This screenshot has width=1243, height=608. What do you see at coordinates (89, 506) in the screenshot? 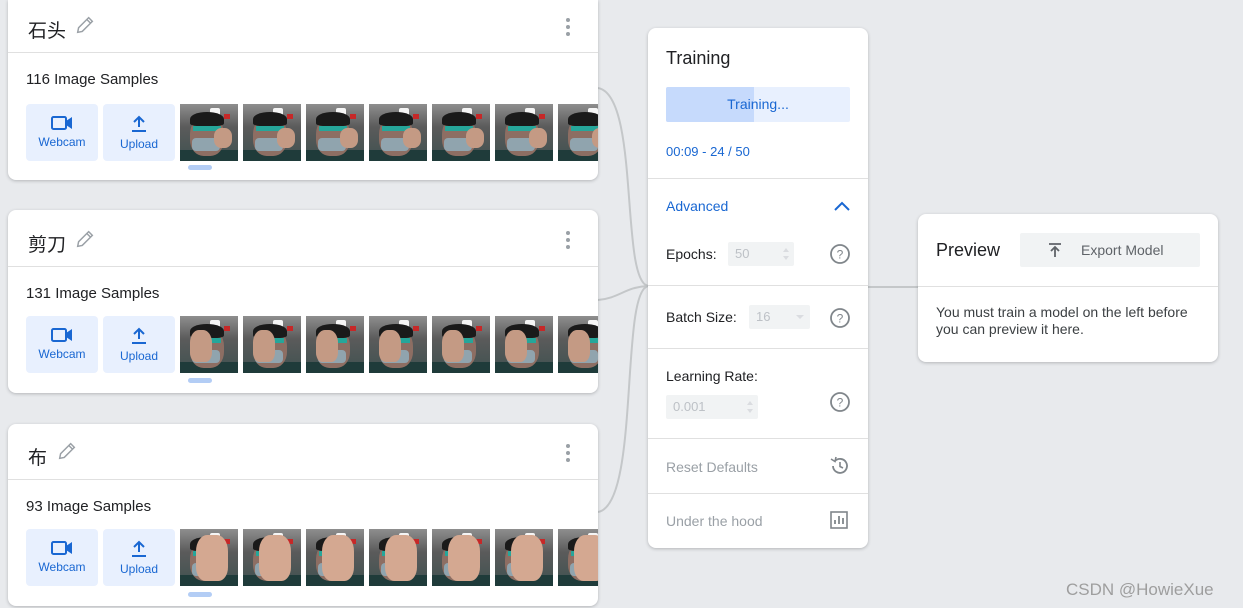
I see `sample-count: 93 Image Samples` at bounding box center [89, 506].